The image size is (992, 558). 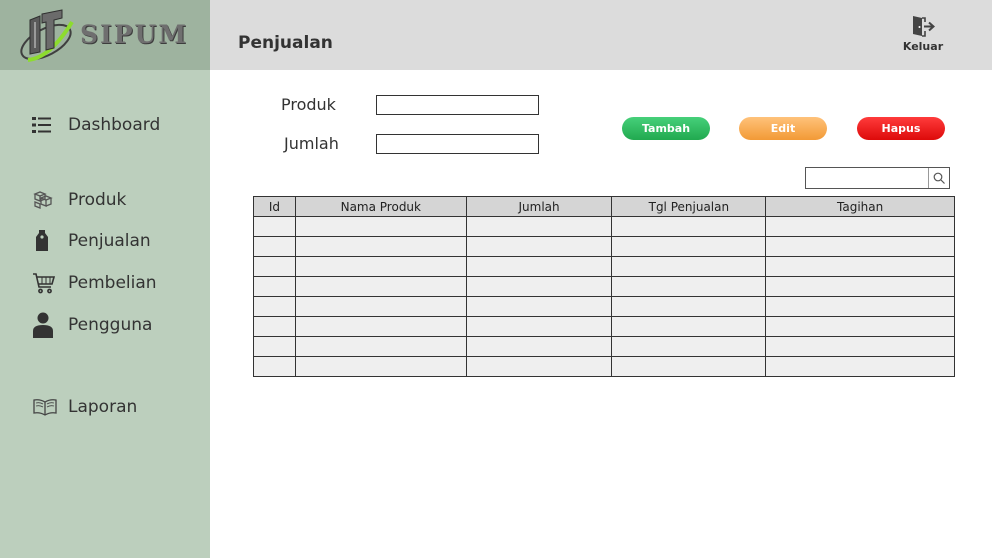 What do you see at coordinates (97, 200) in the screenshot?
I see `sidebar-item-label: Produk` at bounding box center [97, 200].